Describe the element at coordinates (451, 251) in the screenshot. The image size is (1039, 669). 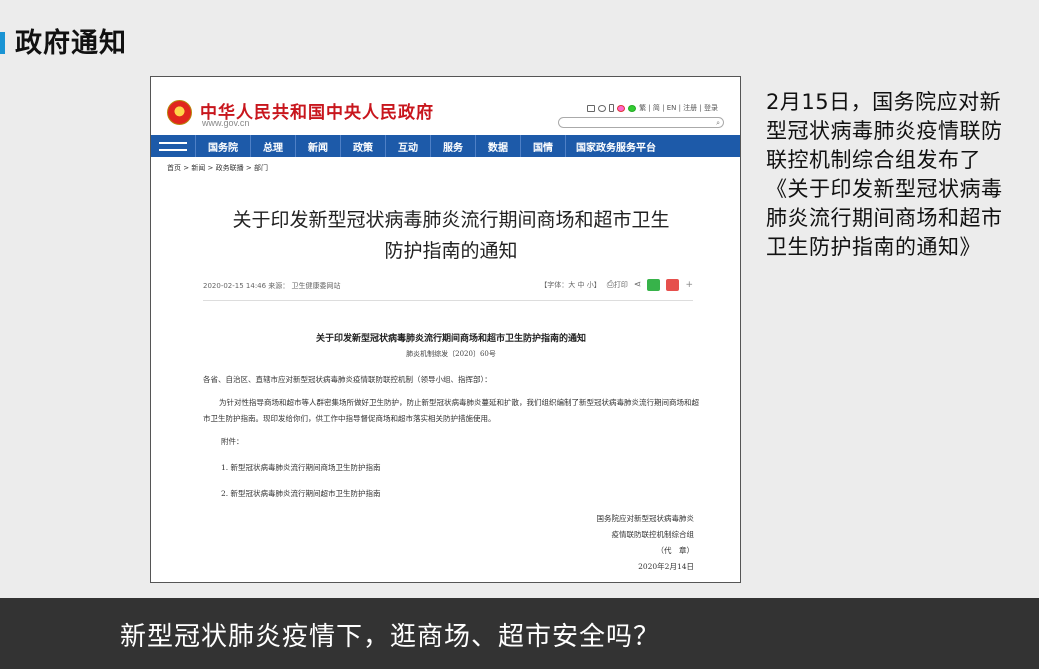
I see `article-title-line-2: 防护指南的通知` at that location.